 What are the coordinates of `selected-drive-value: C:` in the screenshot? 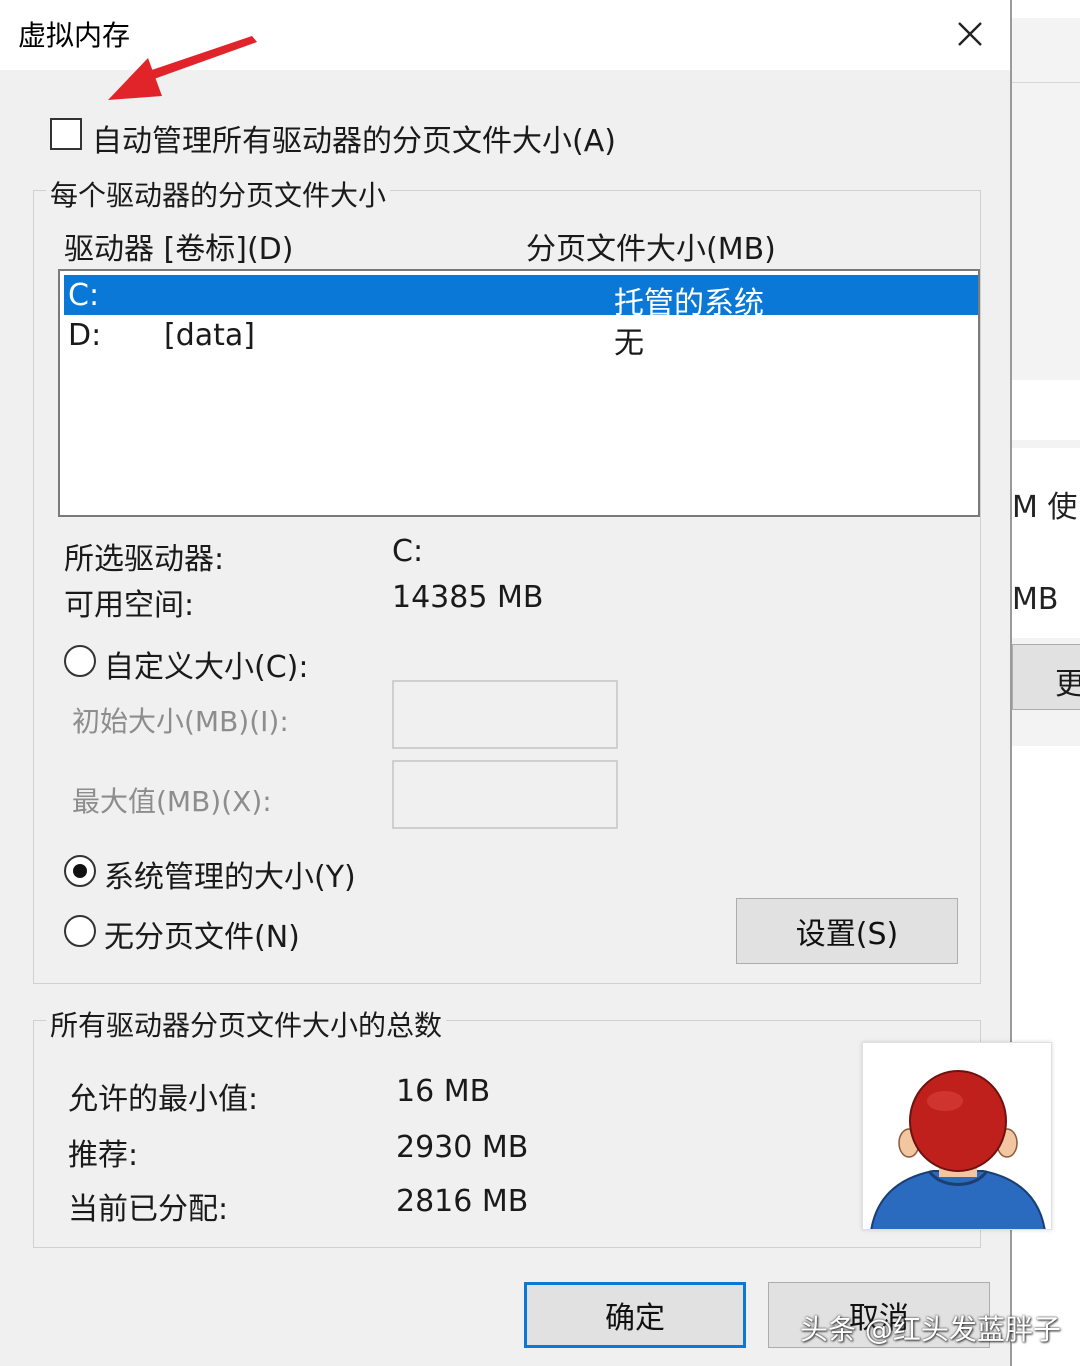 It's located at (408, 551).